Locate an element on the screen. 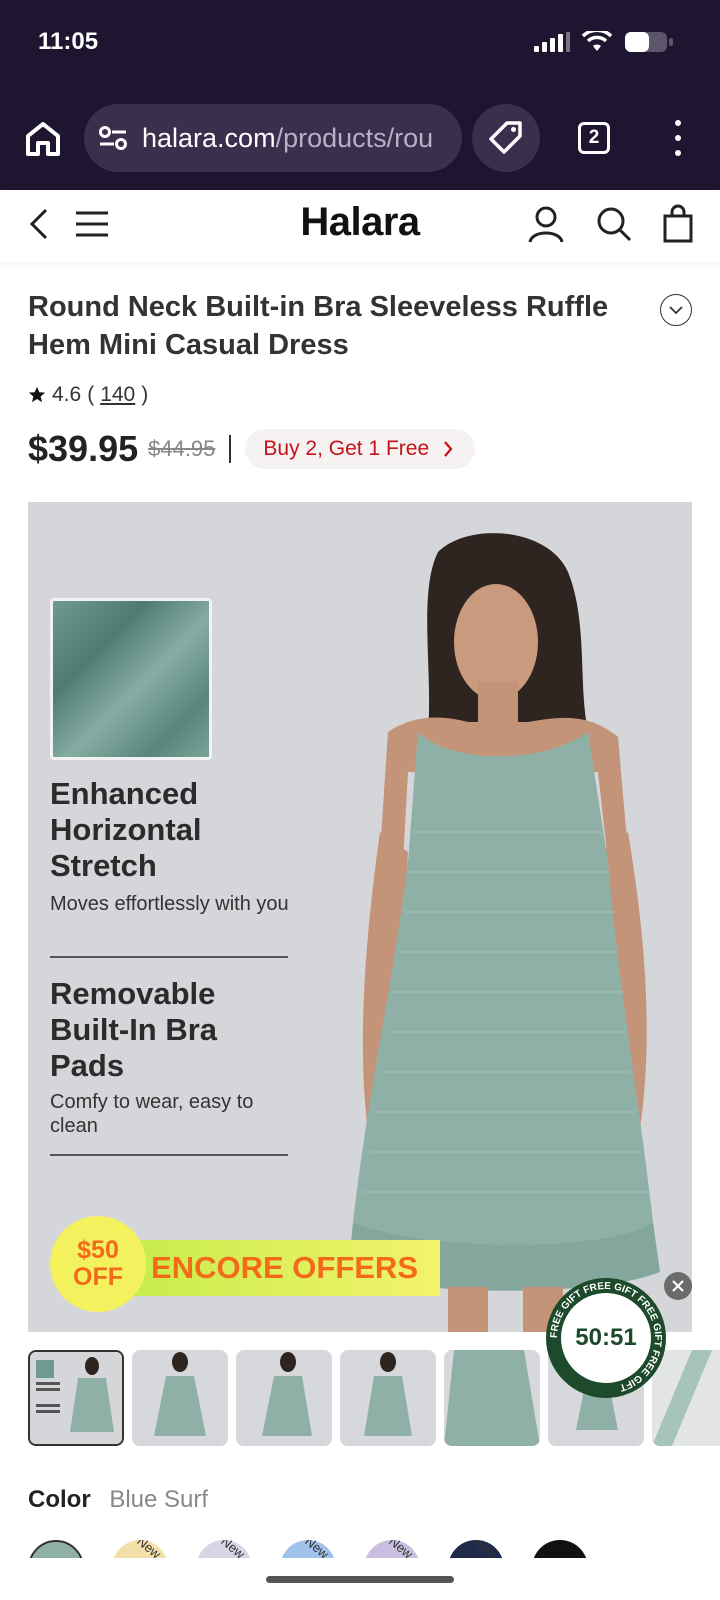  fabric-closeup-image is located at coordinates (131, 679).